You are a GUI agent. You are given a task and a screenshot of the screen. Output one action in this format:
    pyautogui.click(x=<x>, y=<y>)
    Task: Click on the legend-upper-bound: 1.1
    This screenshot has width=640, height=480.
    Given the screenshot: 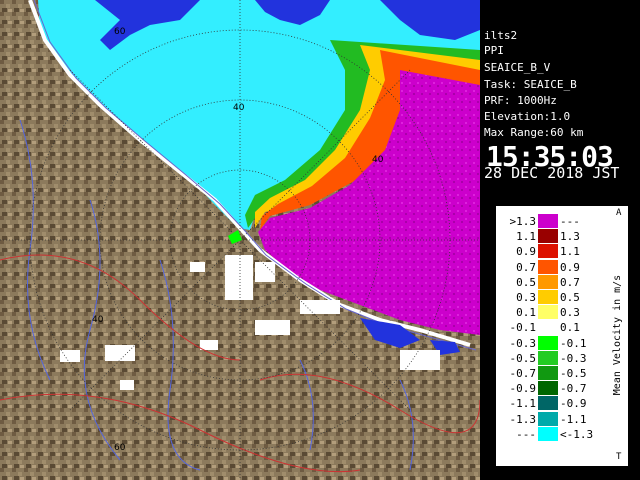 What is the action you would take?
    pyautogui.click(x=570, y=252)
    